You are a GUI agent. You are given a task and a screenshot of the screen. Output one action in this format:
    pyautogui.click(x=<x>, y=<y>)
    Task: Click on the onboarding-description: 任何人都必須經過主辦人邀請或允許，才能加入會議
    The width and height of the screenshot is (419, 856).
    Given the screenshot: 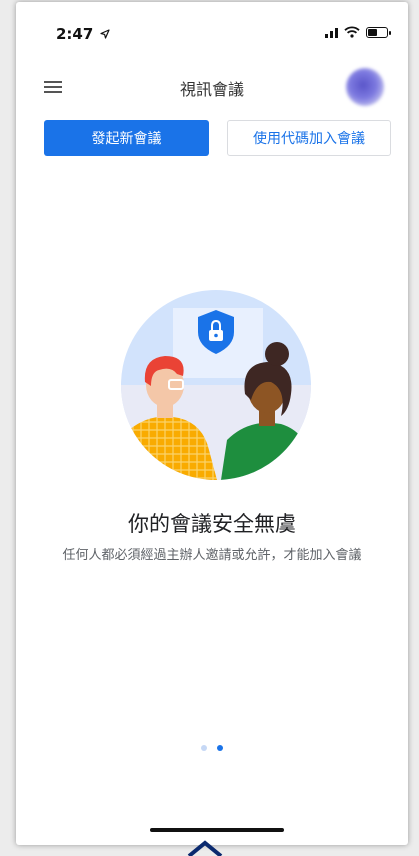 What is the action you would take?
    pyautogui.click(x=212, y=555)
    